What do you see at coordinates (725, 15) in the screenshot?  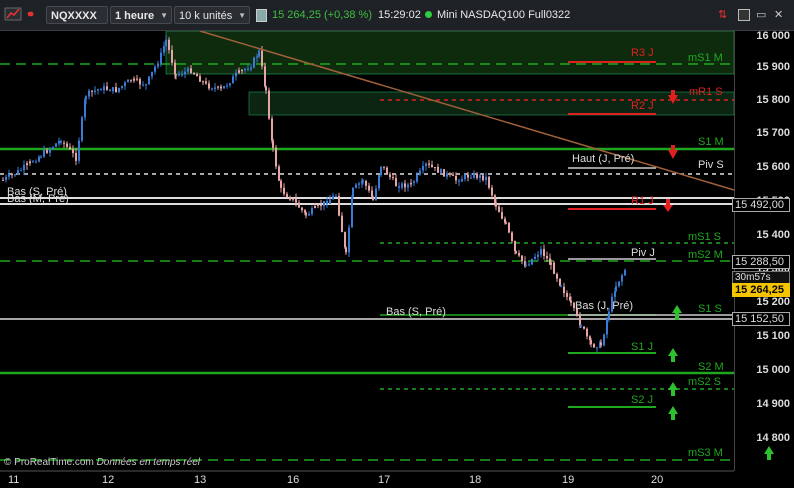 I see `trend-icon: ⇅` at bounding box center [725, 15].